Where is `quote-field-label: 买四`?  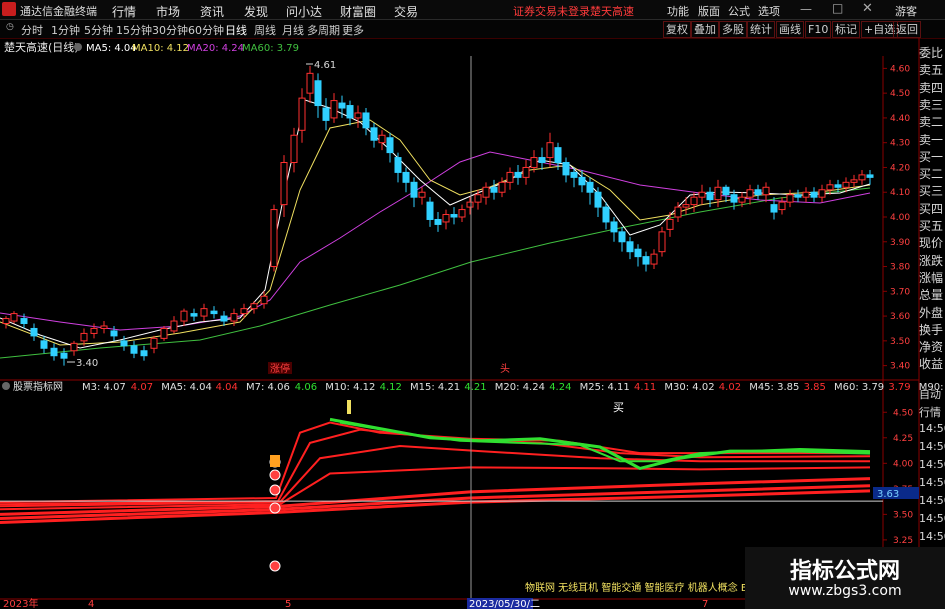 quote-field-label: 买四 is located at coordinates (931, 208).